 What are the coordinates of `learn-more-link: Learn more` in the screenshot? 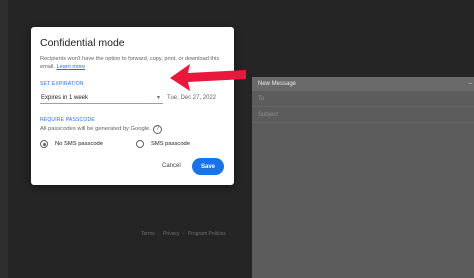 It's located at (70, 67).